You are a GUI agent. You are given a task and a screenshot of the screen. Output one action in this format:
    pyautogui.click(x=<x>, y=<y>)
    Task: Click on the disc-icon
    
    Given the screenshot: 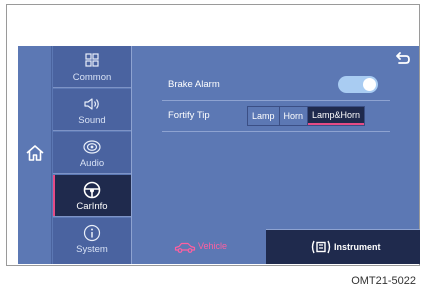 What is the action you would take?
    pyautogui.click(x=92, y=147)
    